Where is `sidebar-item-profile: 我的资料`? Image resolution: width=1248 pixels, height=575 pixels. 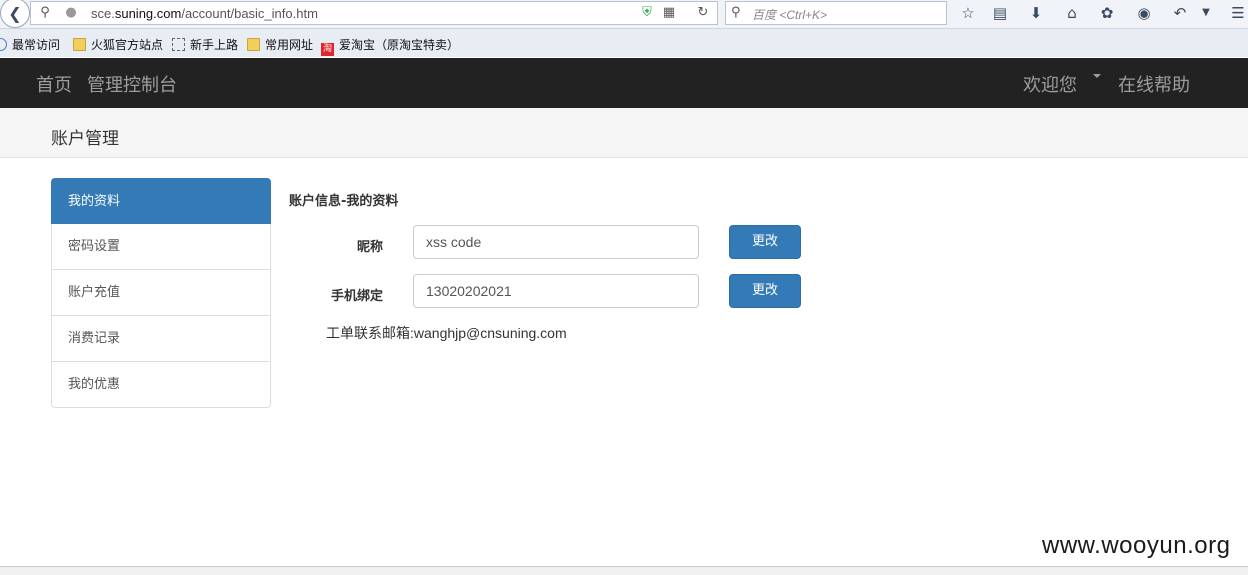
sidebar-item-profile: 我的资料 is located at coordinates (161, 201).